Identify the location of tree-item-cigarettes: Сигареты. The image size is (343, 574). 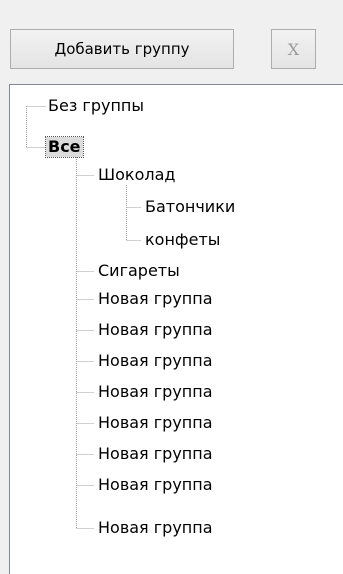
(139, 271).